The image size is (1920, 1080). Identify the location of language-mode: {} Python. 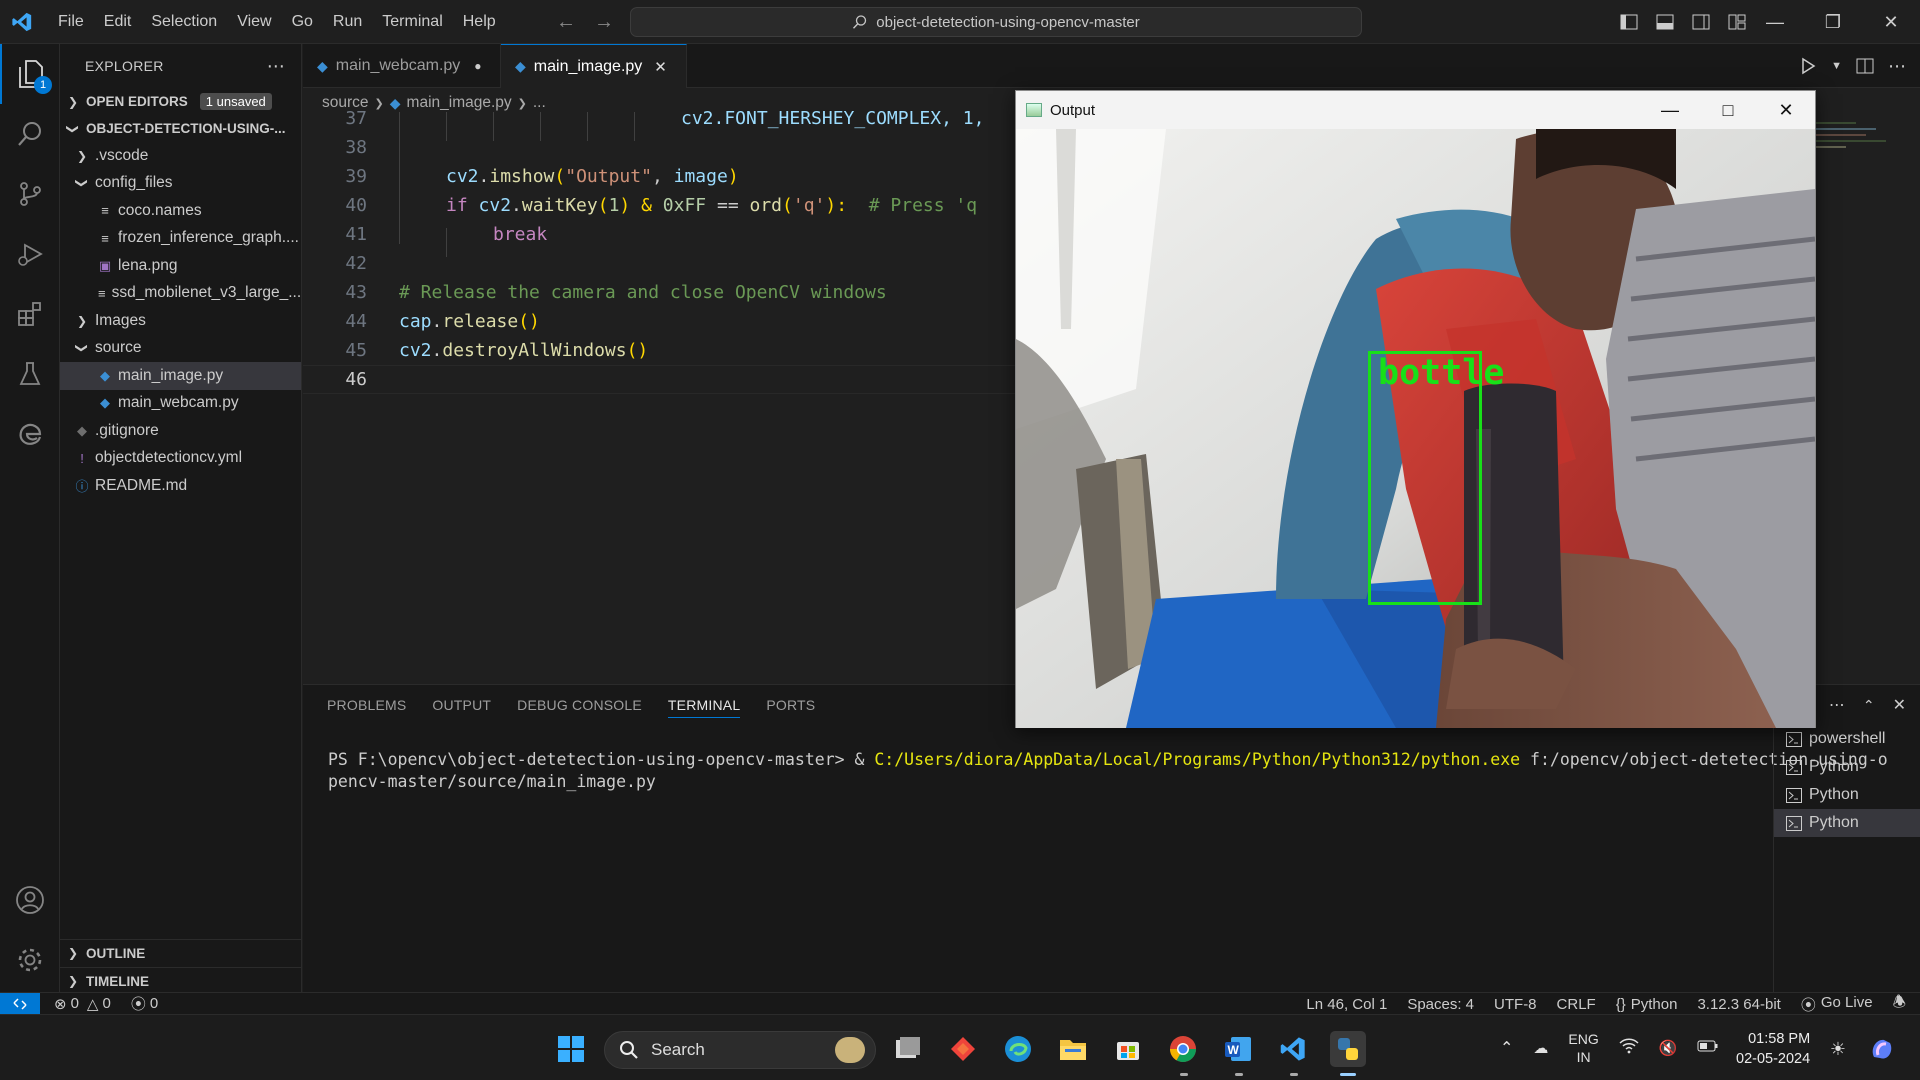
(1647, 1004).